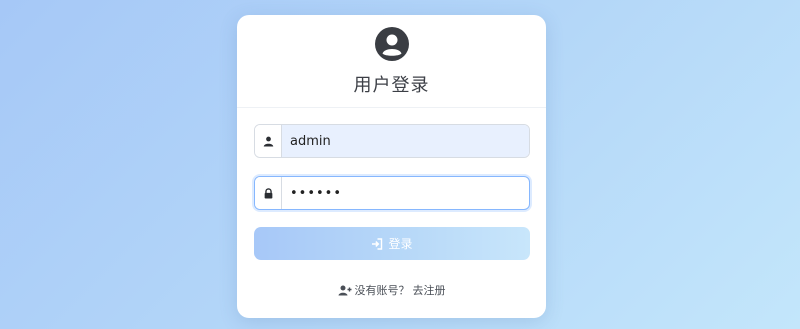  I want to click on user-plus-icon, so click(344, 290).